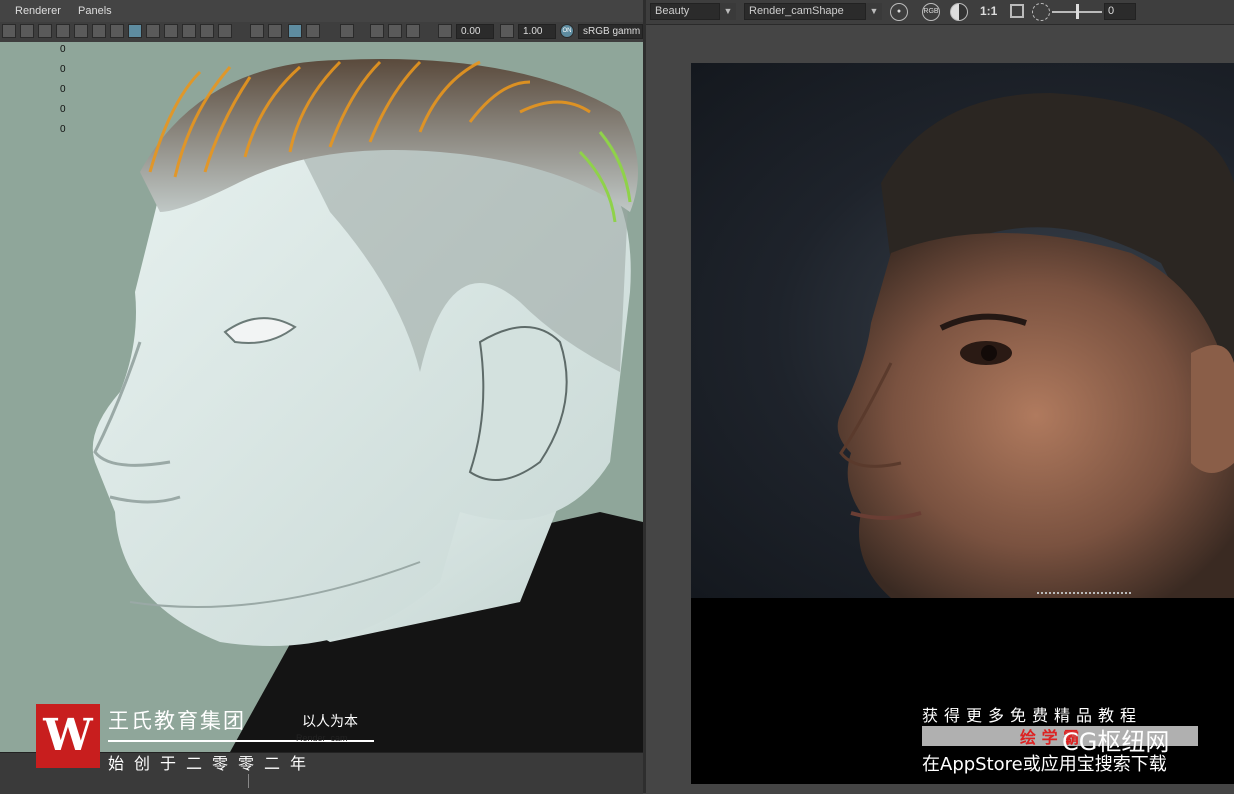 The height and width of the screenshot is (794, 1234). What do you see at coordinates (9, 31) in the screenshot?
I see `select-camera-icon` at bounding box center [9, 31].